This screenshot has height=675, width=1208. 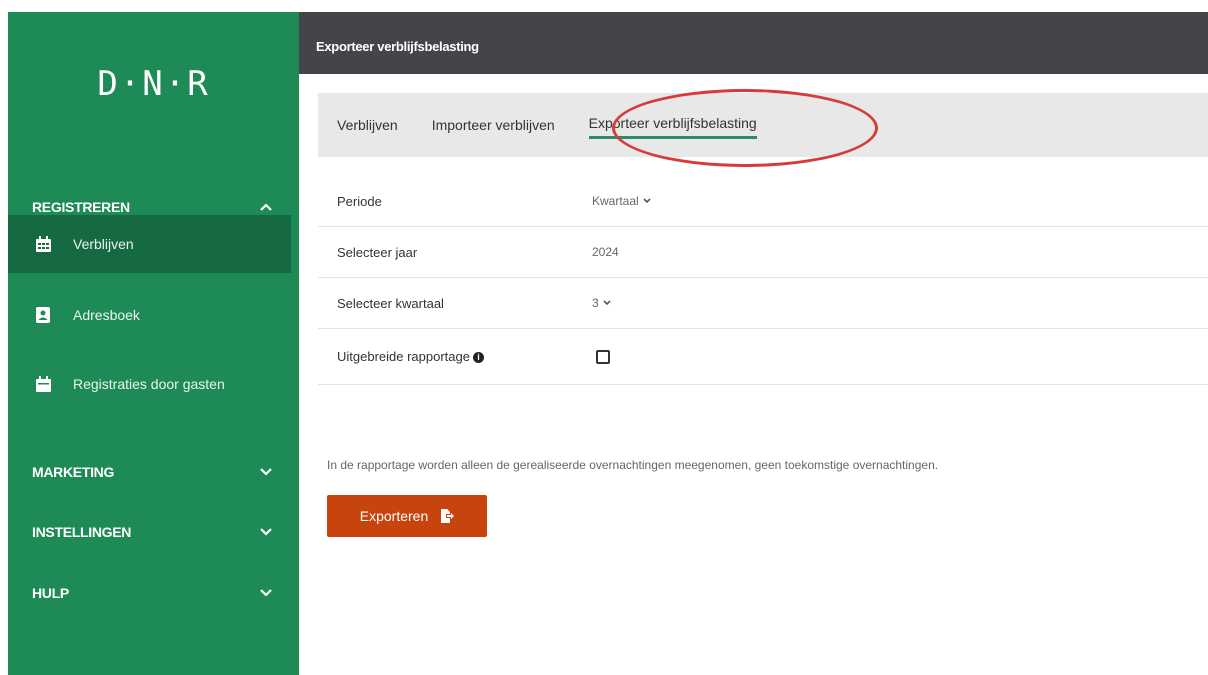 I want to click on tab-verblijven: Verblijven, so click(x=367, y=125).